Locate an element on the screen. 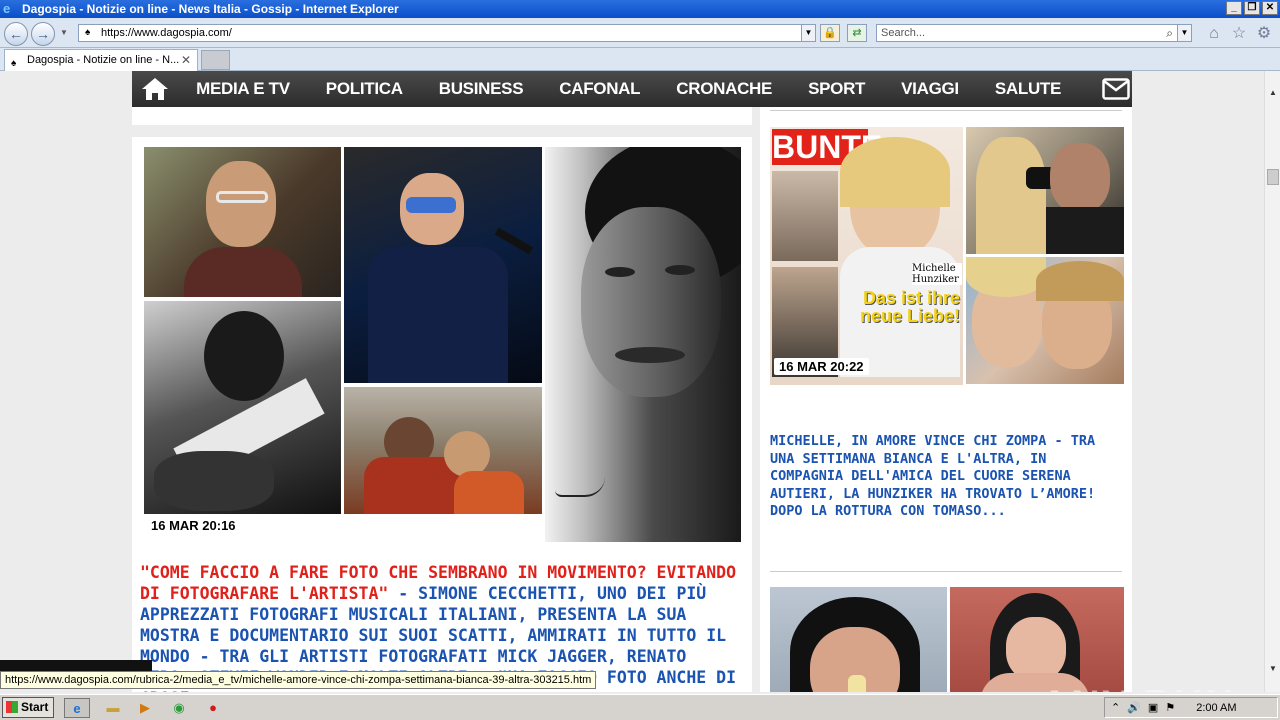 This screenshot has height=720, width=1280. article-timestamp: 16 MAR 20:16 is located at coordinates (193, 525).